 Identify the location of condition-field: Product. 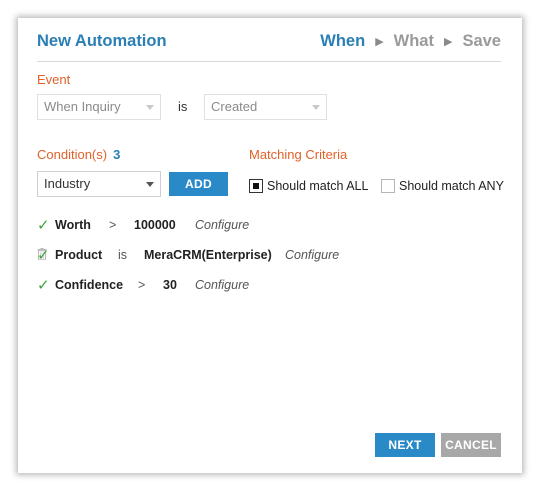
(79, 255).